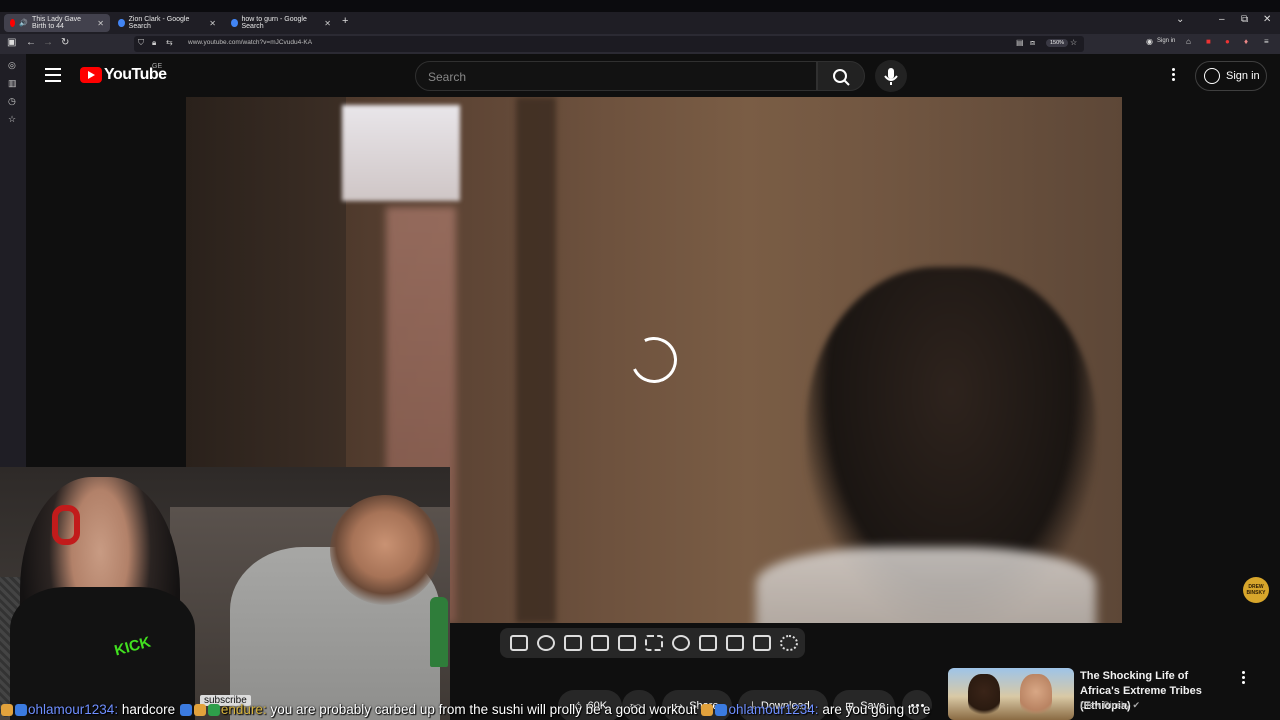  I want to click on video-frame-shirt, so click(926, 585).